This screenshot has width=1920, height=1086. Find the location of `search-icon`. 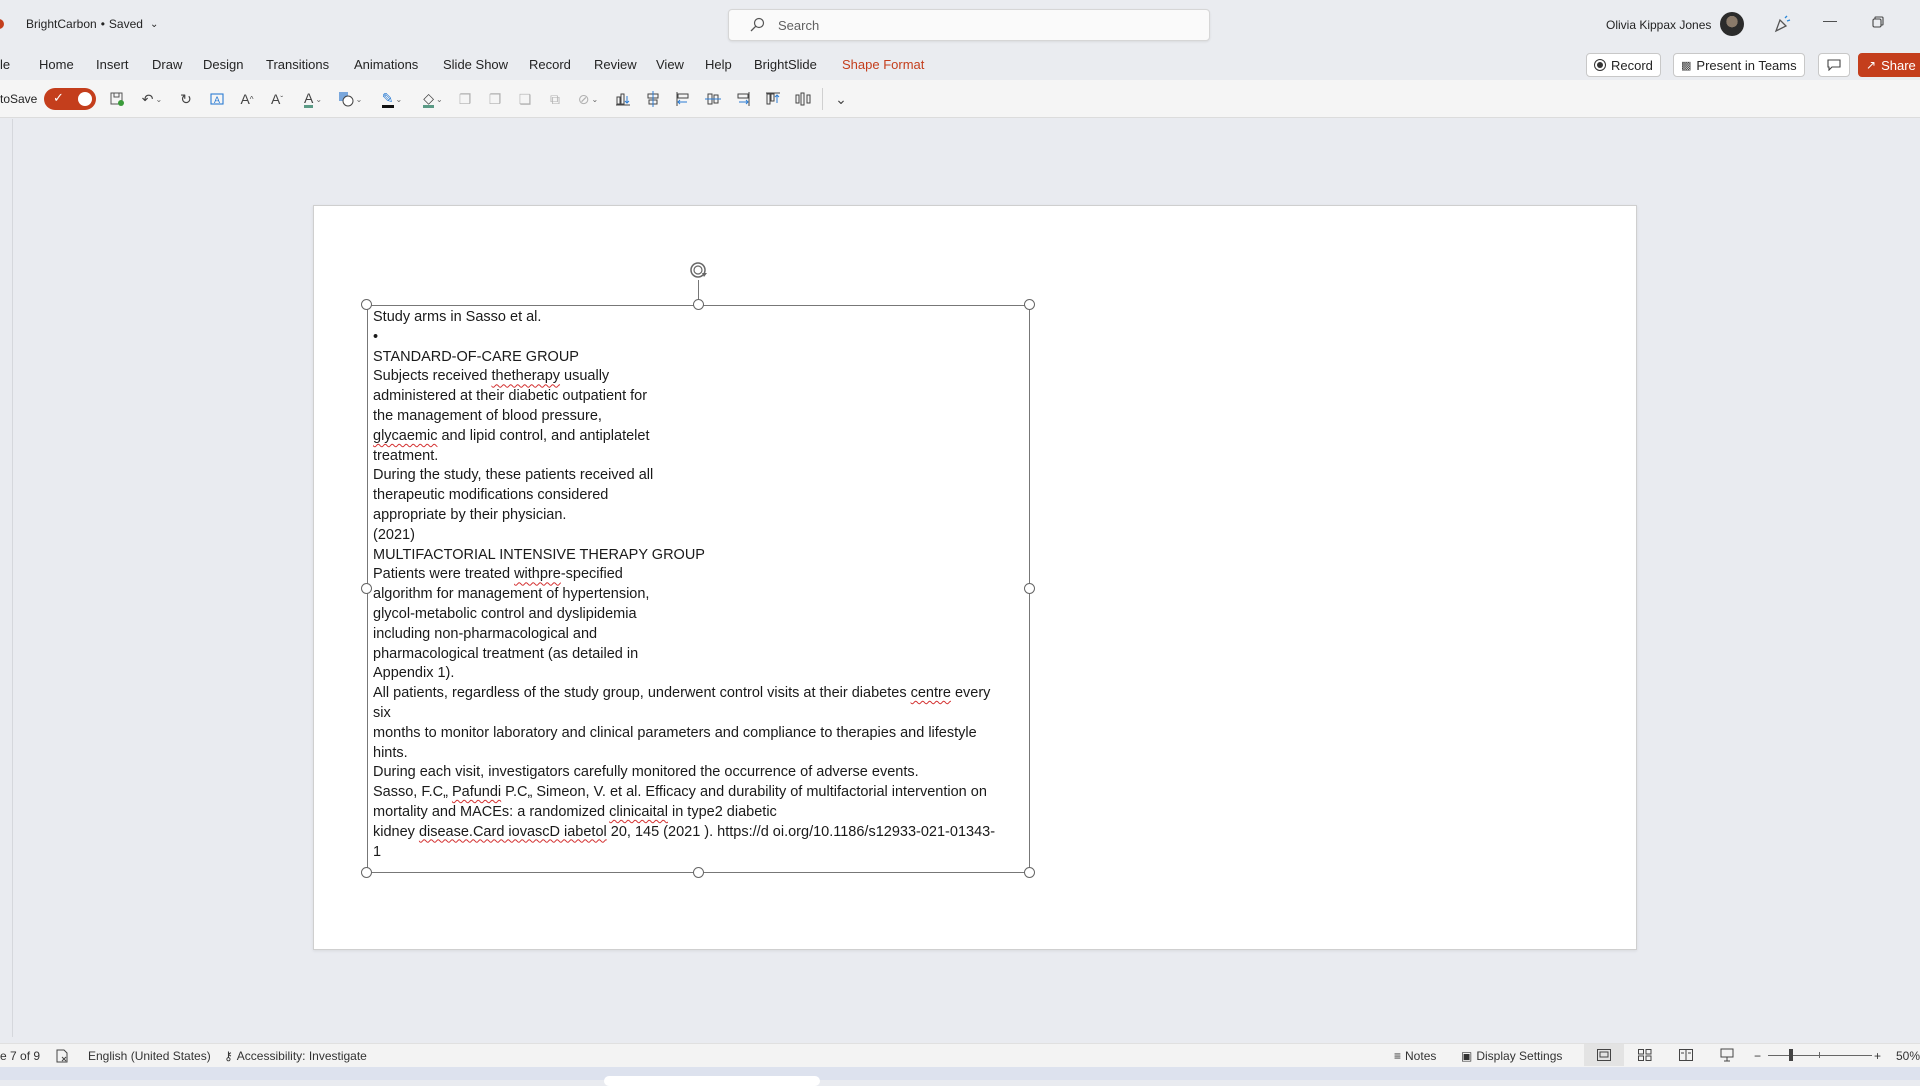

search-icon is located at coordinates (757, 24).